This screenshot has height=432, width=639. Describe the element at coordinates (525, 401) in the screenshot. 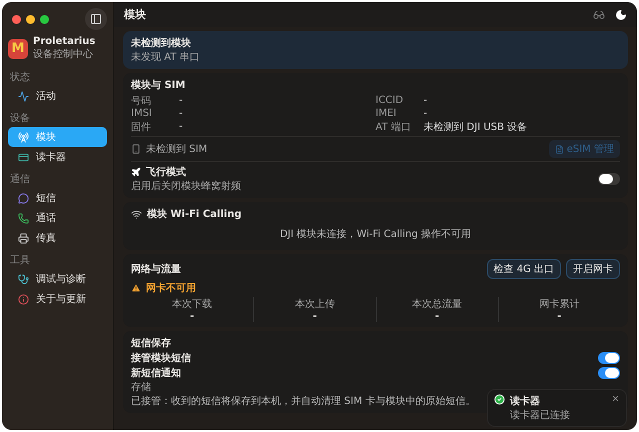

I see `toast-title: 读卡器` at that location.